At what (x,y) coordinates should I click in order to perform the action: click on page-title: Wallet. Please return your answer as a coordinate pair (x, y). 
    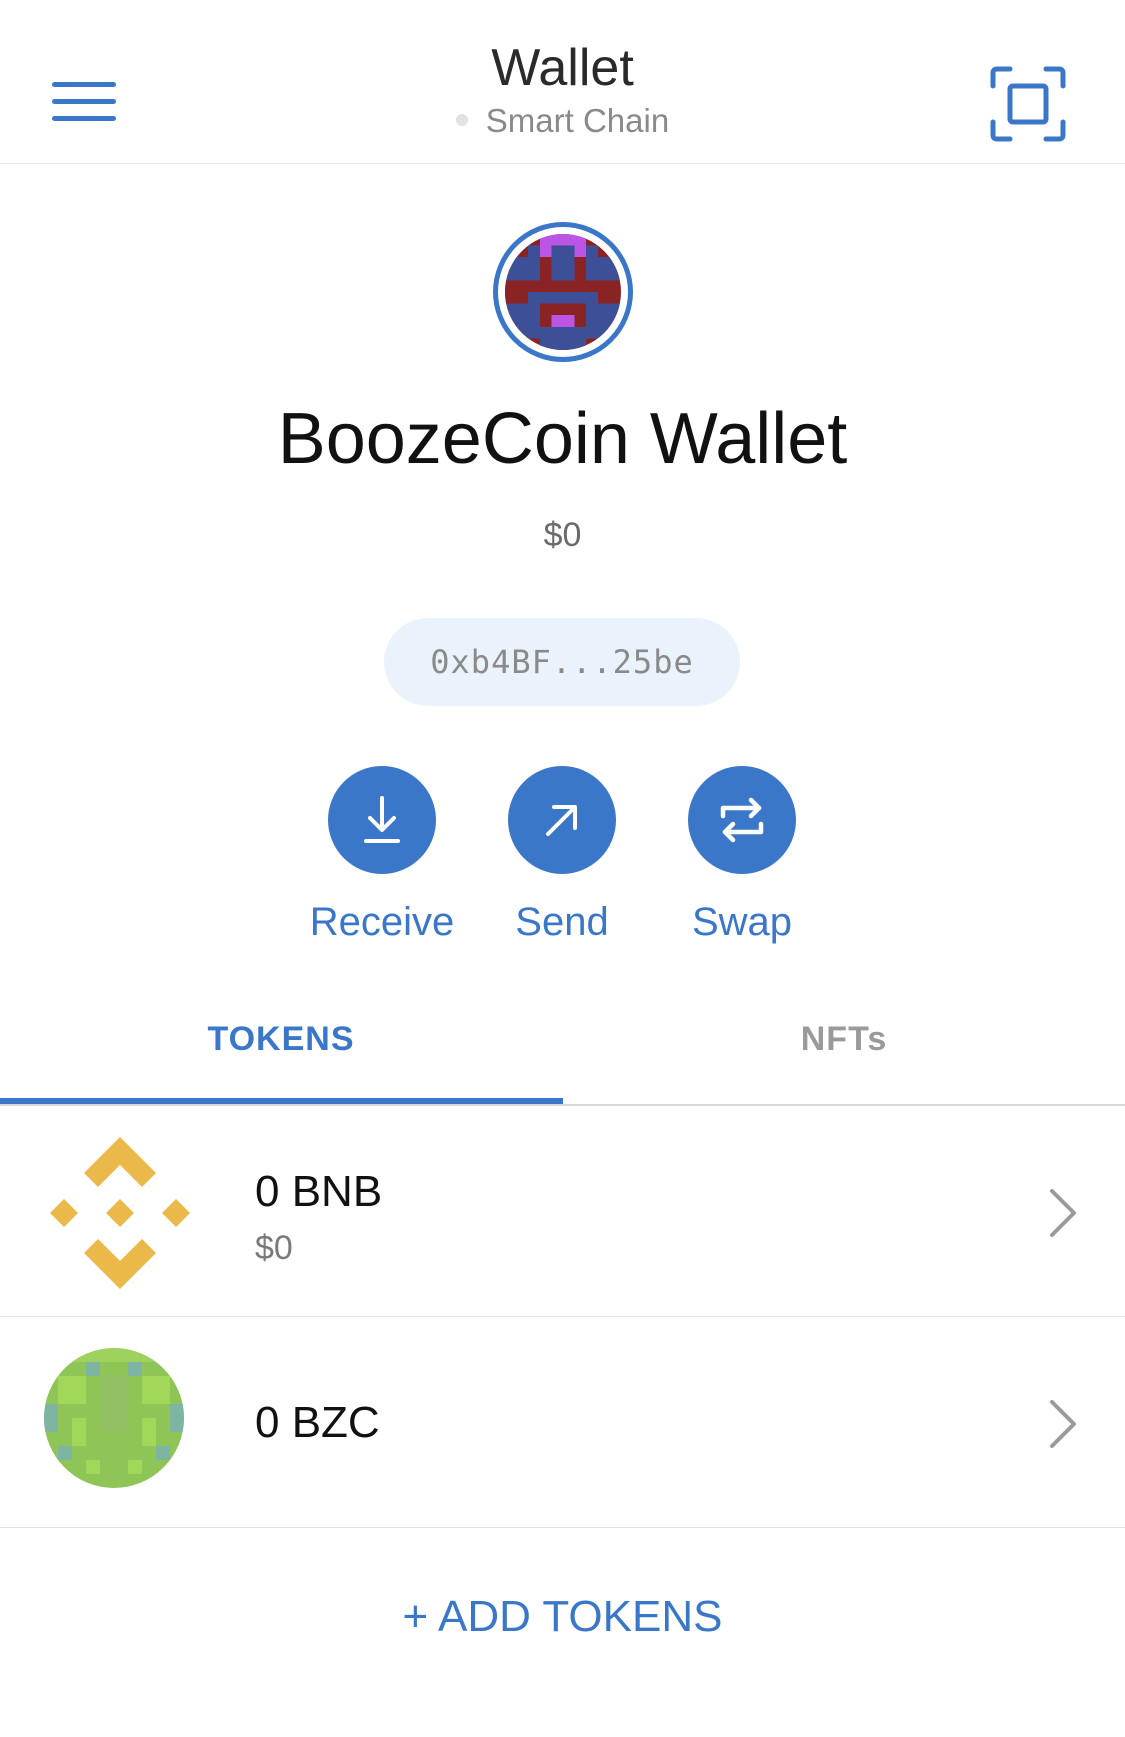
    Looking at the image, I should click on (562, 68).